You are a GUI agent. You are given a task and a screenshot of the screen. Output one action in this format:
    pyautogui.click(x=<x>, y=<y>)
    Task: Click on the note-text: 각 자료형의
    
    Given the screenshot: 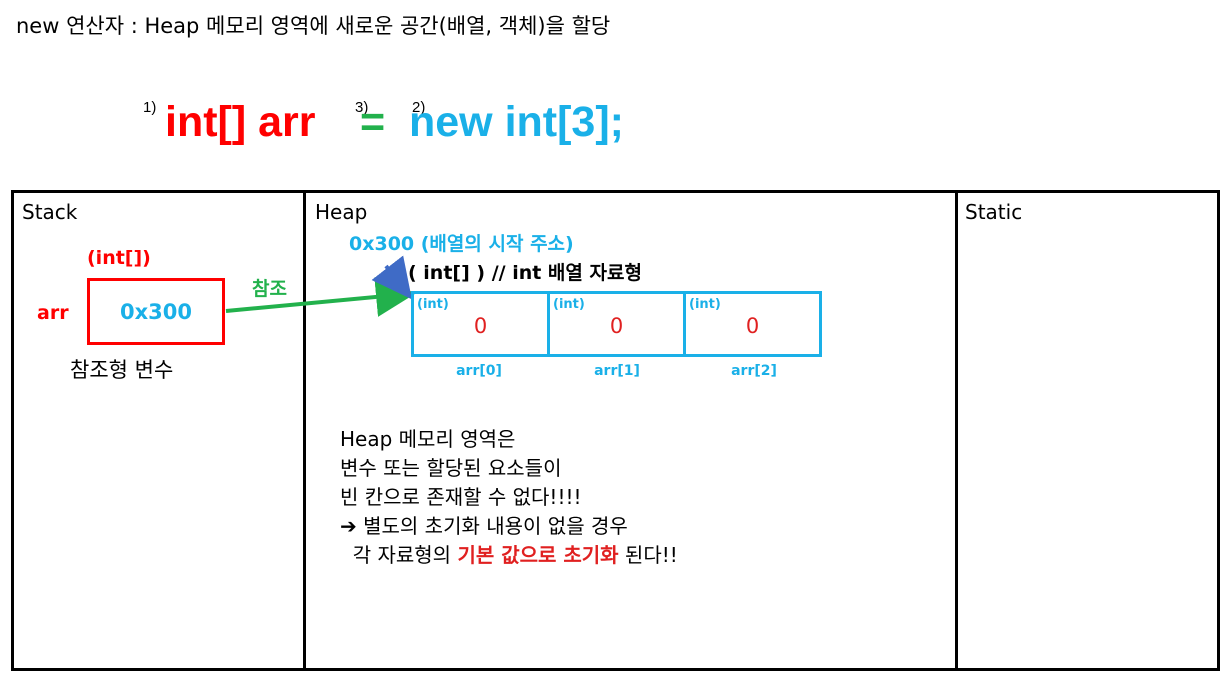 What is the action you would take?
    pyautogui.click(x=399, y=555)
    